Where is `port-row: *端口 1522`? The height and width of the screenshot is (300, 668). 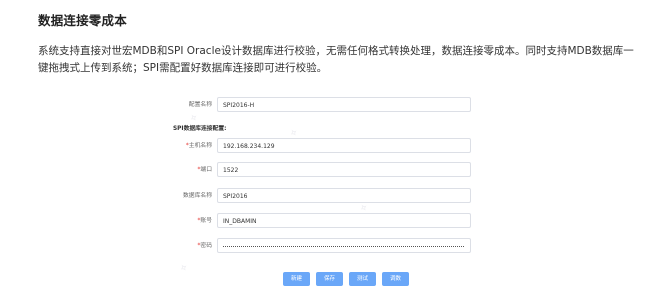
port-row: *端口 1522 is located at coordinates (325, 170).